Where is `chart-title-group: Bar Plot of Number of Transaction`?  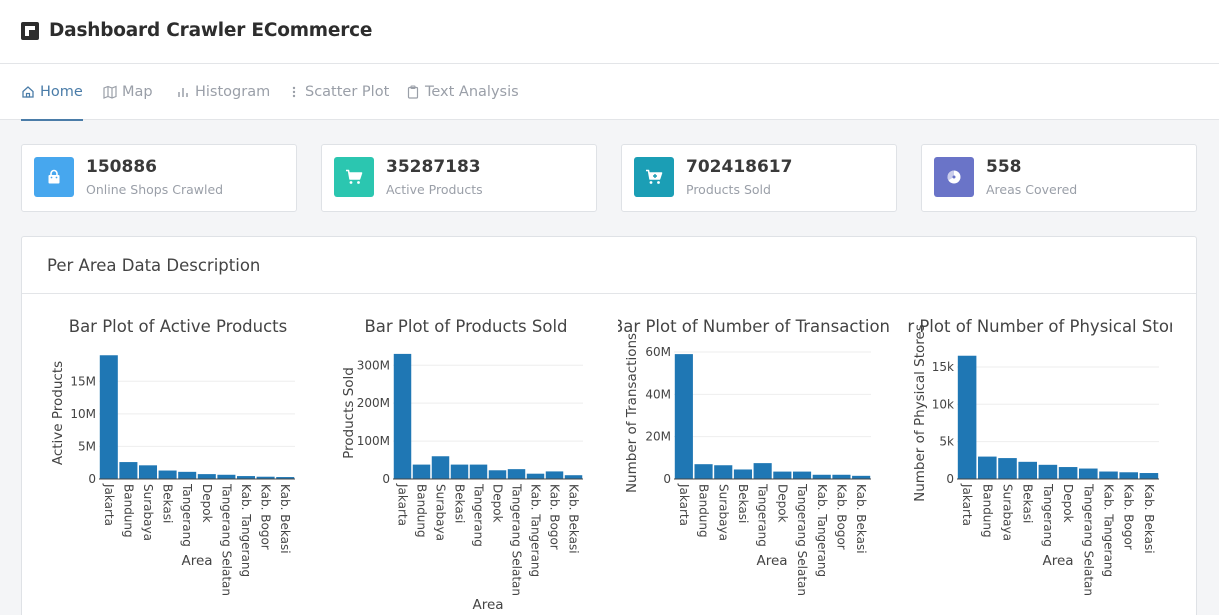
chart-title-group: Bar Plot of Number of Transaction is located at coordinates (754, 326).